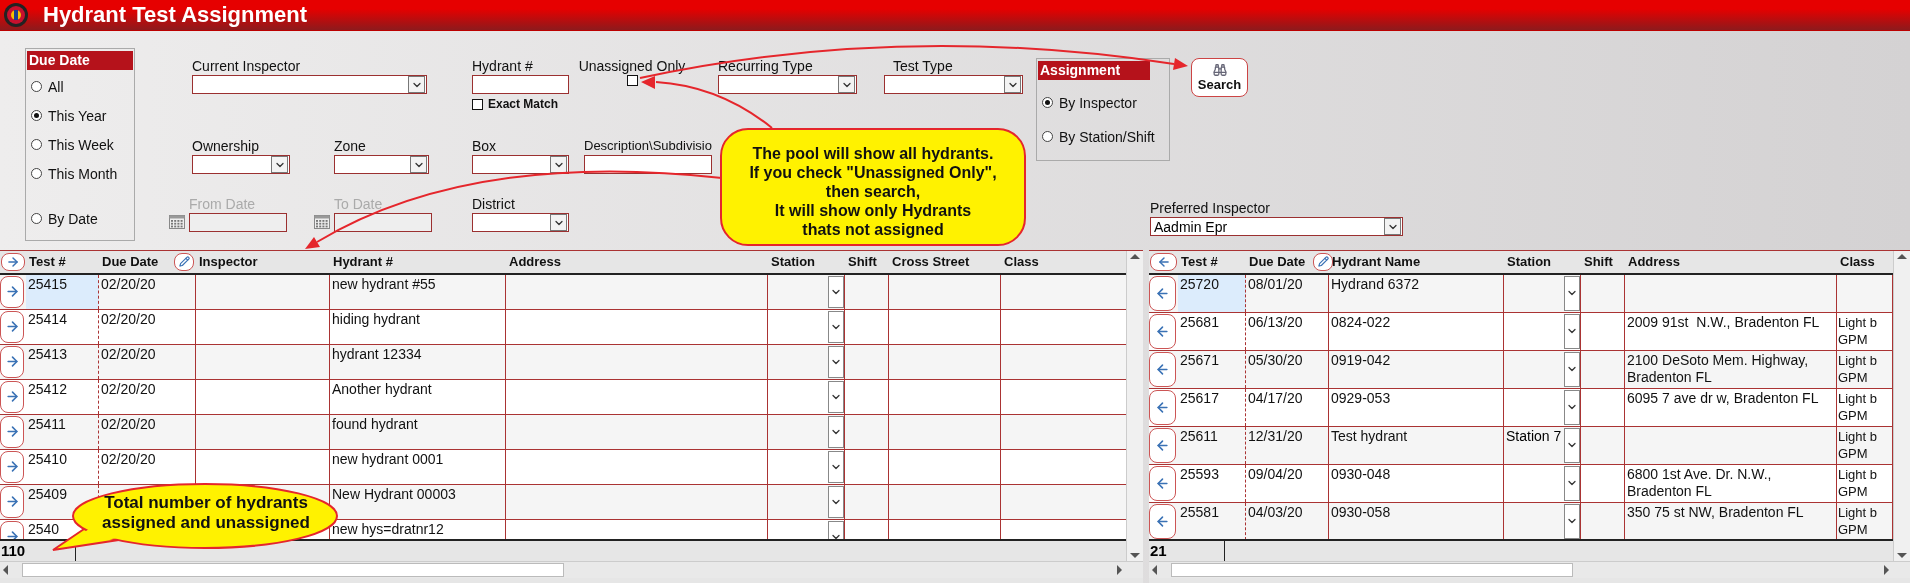 The height and width of the screenshot is (583, 1910). Describe the element at coordinates (563, 397) in the screenshot. I see `table-row: 25412 02/20/20 Another hydrant` at that location.